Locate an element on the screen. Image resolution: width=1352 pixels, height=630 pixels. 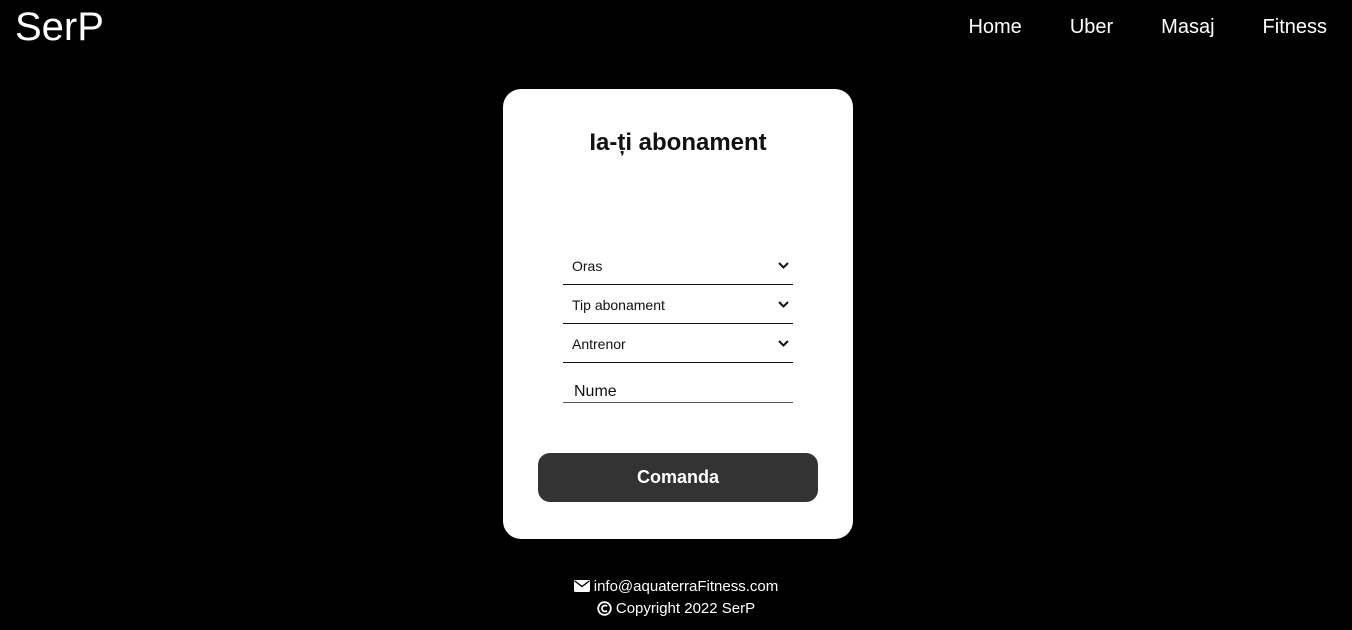
antrenor-select: Antrenor is located at coordinates (678, 344).